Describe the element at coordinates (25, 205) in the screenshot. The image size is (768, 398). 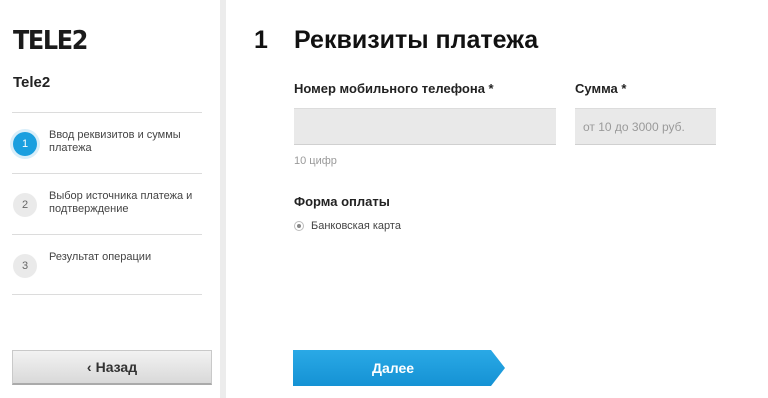
I see `step-number-badge: 2` at that location.